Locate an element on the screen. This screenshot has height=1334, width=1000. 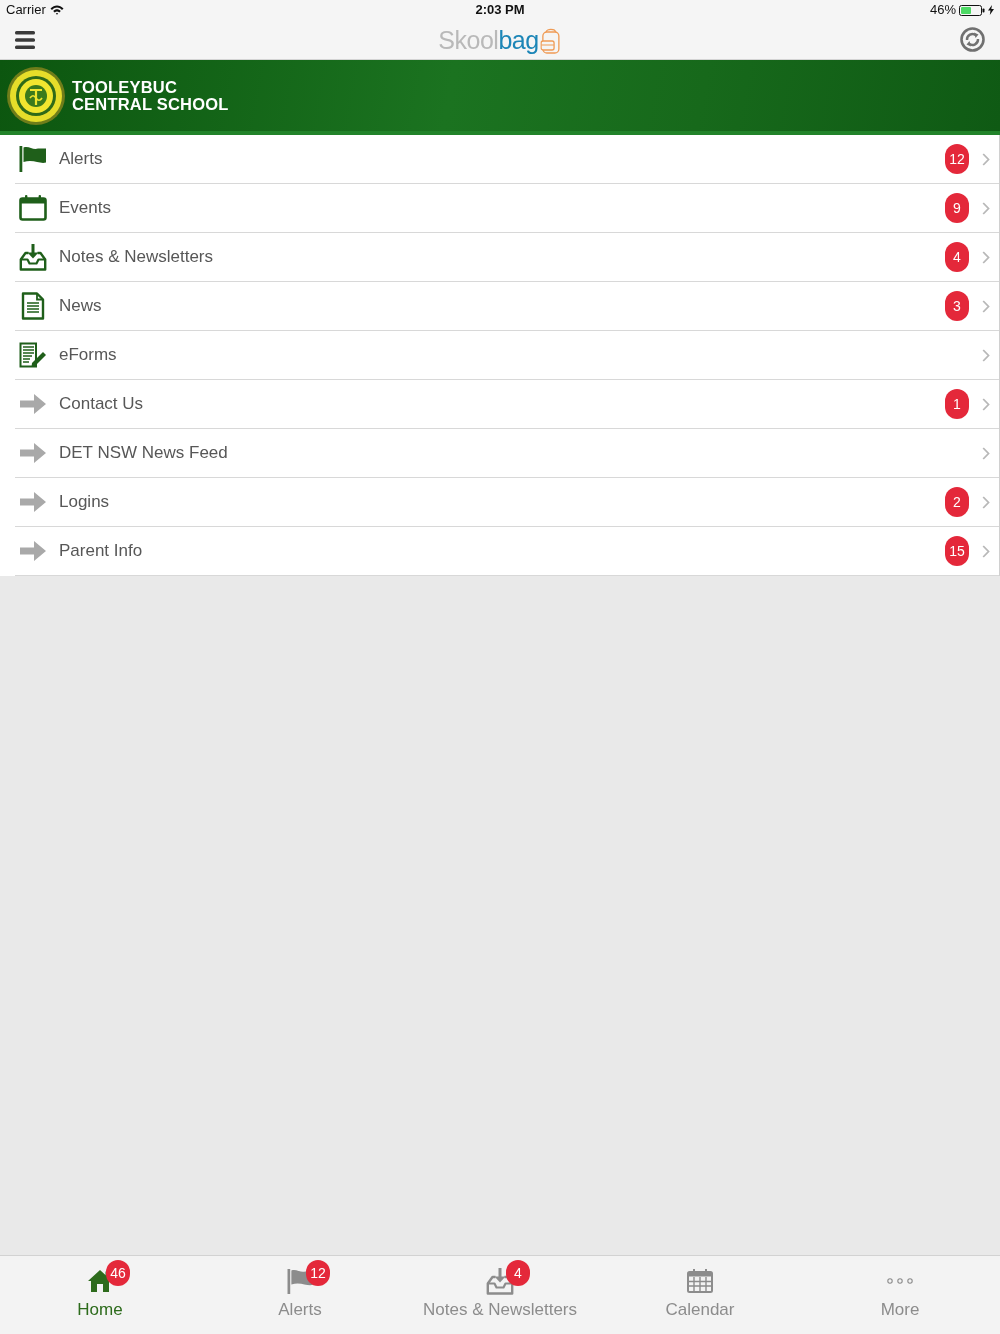
menu-item: News 3 is located at coordinates (507, 306).